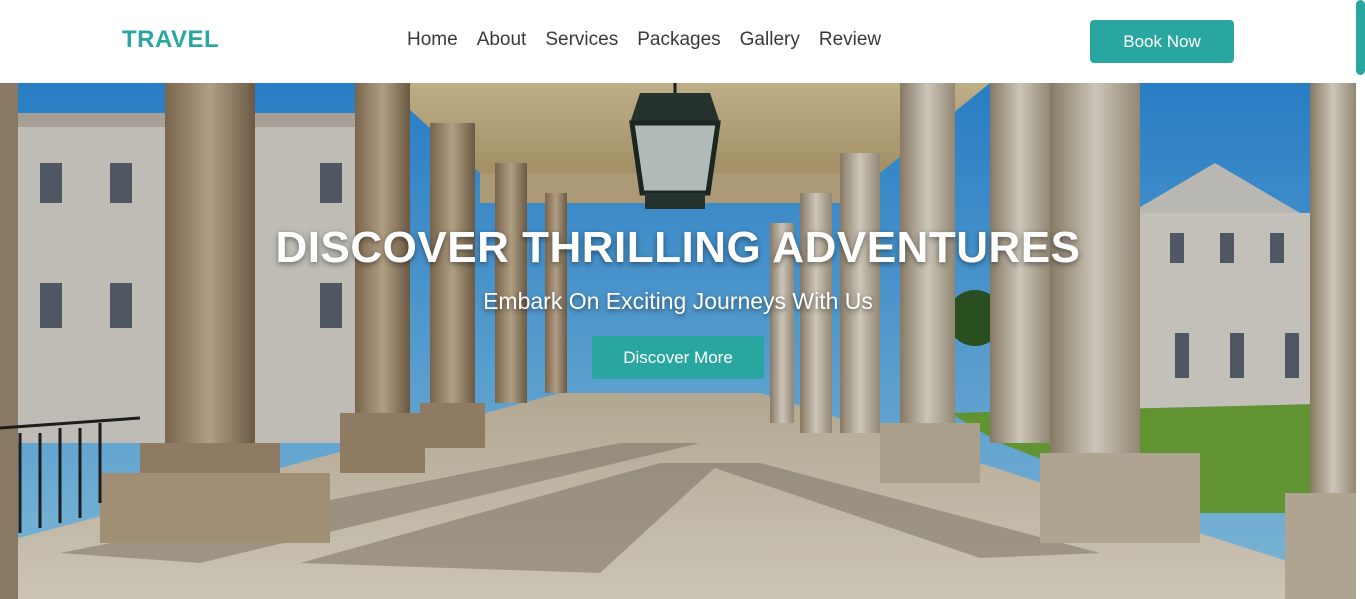 The image size is (1365, 599). I want to click on nav-item-about: About, so click(502, 40).